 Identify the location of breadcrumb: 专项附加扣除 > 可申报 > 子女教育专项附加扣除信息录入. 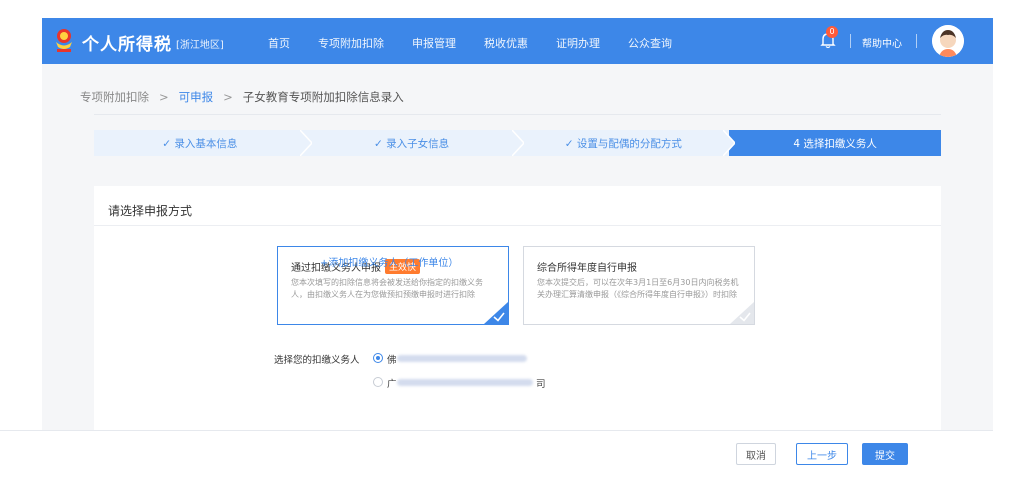
(242, 97).